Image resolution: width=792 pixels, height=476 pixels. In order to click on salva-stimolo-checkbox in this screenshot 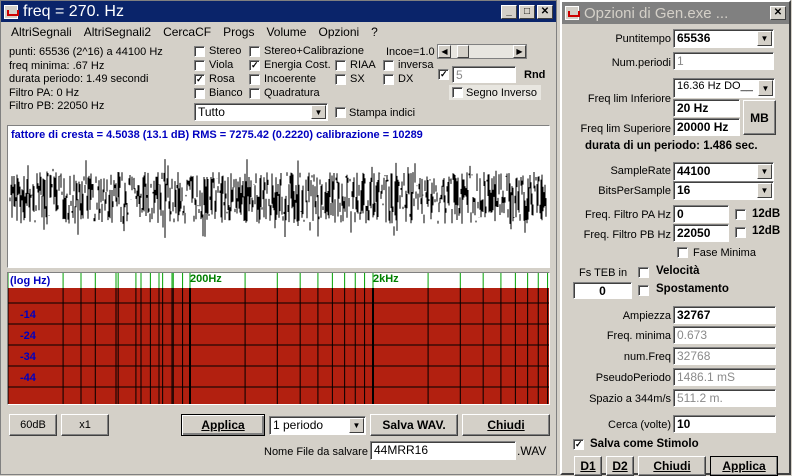, I will do `click(578, 444)`.